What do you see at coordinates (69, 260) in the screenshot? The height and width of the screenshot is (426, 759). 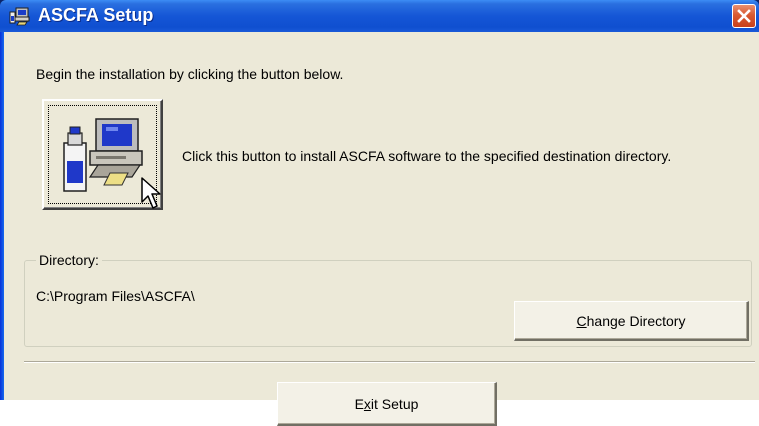 I see `directory-label: Directory:` at bounding box center [69, 260].